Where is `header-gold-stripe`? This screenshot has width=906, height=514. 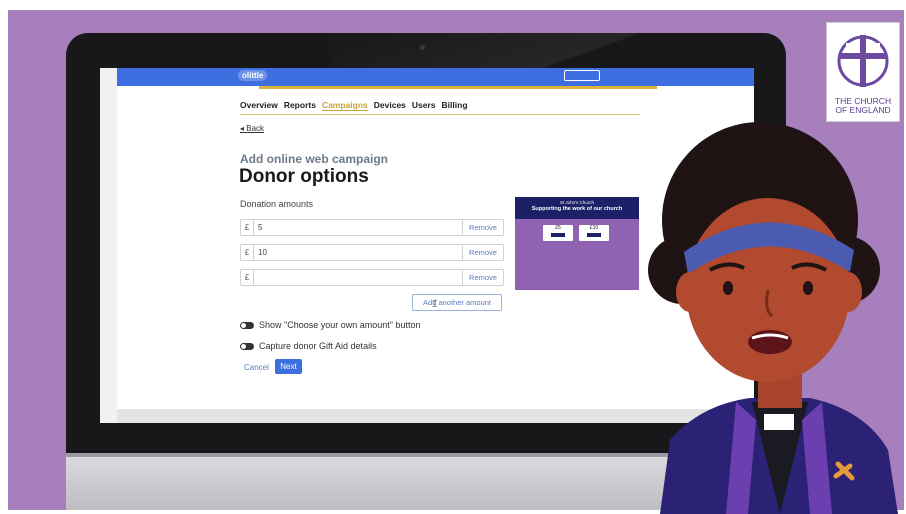 header-gold-stripe is located at coordinates (458, 87).